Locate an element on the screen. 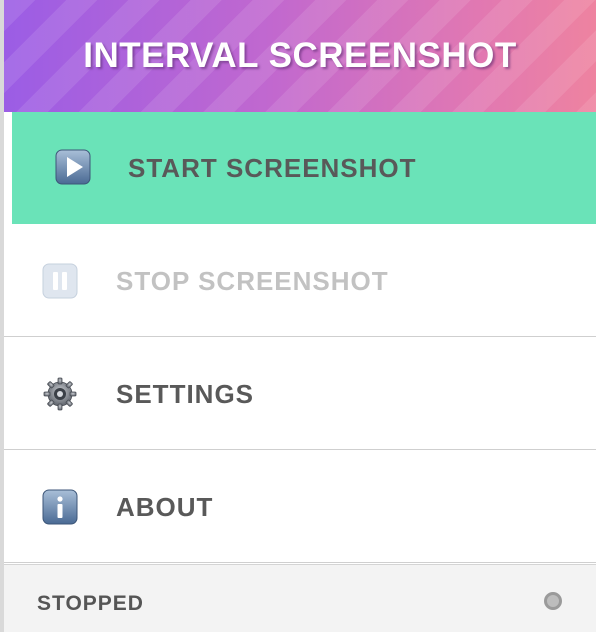 This screenshot has width=596, height=632. about-label: ABOUT is located at coordinates (165, 507).